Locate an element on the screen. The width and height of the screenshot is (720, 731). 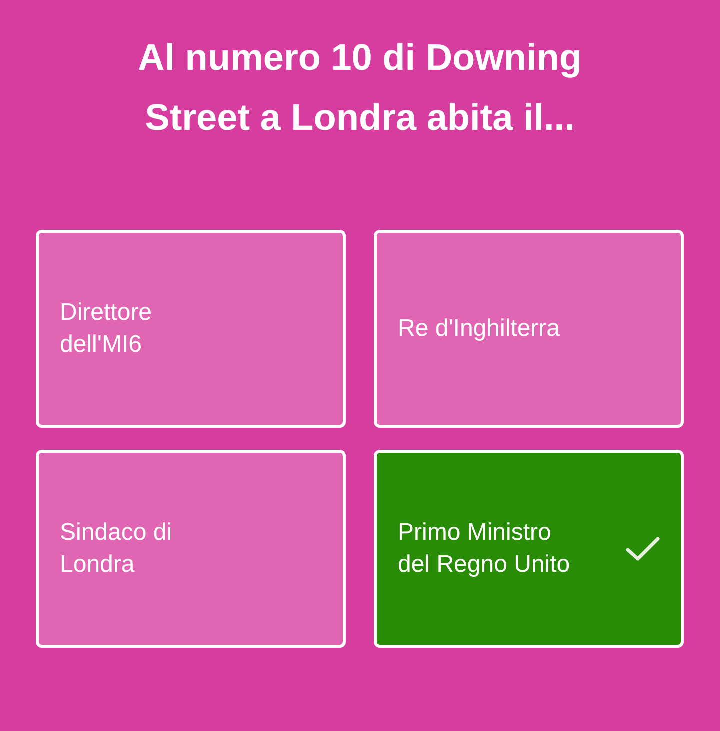
answer-option: Primo Ministro del Regno Unito is located at coordinates (529, 549).